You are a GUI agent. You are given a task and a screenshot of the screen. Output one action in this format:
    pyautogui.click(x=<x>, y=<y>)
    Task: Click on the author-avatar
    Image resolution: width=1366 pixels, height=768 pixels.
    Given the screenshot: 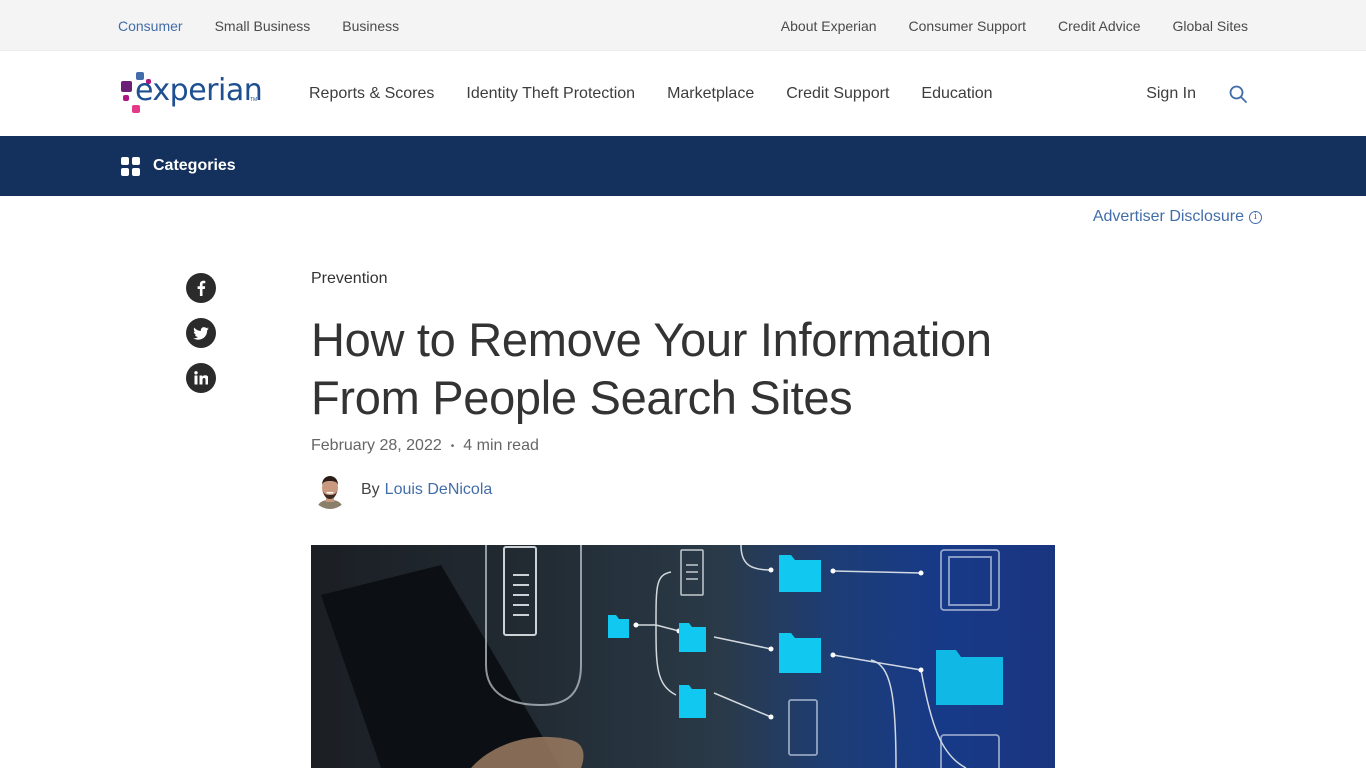 What is the action you would take?
    pyautogui.click(x=330, y=490)
    